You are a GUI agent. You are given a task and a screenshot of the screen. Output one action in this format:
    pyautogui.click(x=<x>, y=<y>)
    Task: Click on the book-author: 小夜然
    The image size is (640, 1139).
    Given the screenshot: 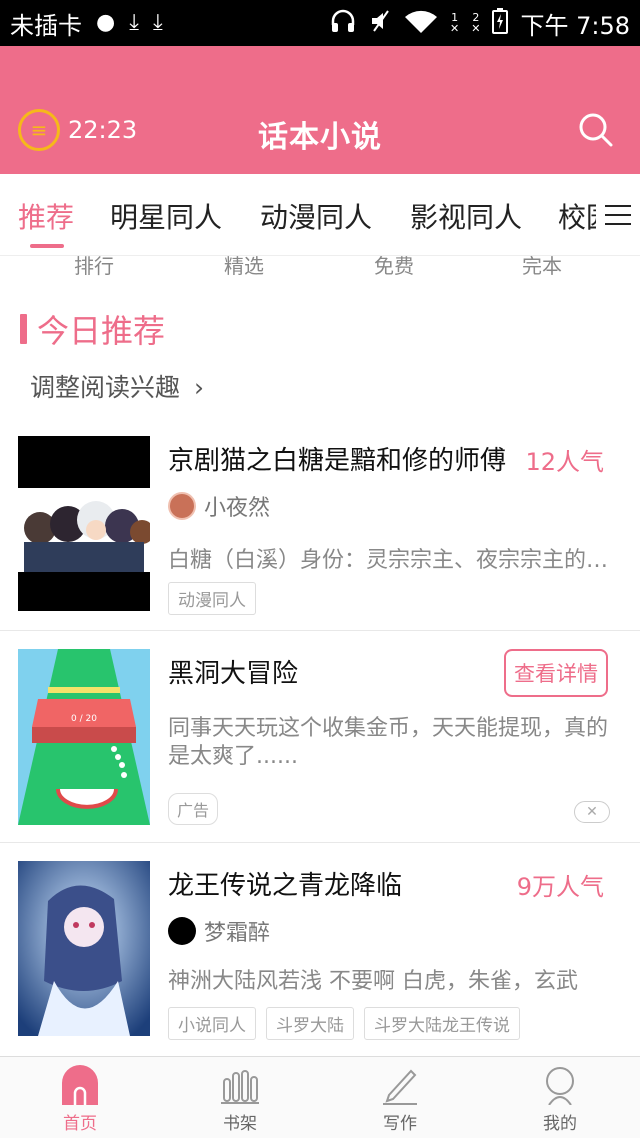 What is the action you would take?
    pyautogui.click(x=219, y=506)
    